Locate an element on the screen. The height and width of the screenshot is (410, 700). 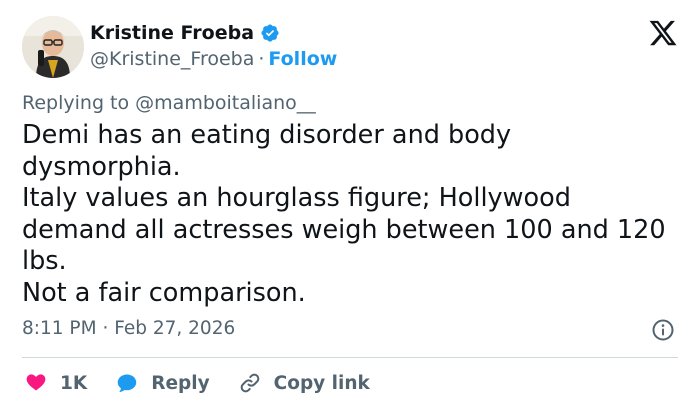
replying-to-line: Replying to @mamboitaliano__ is located at coordinates (169, 103).